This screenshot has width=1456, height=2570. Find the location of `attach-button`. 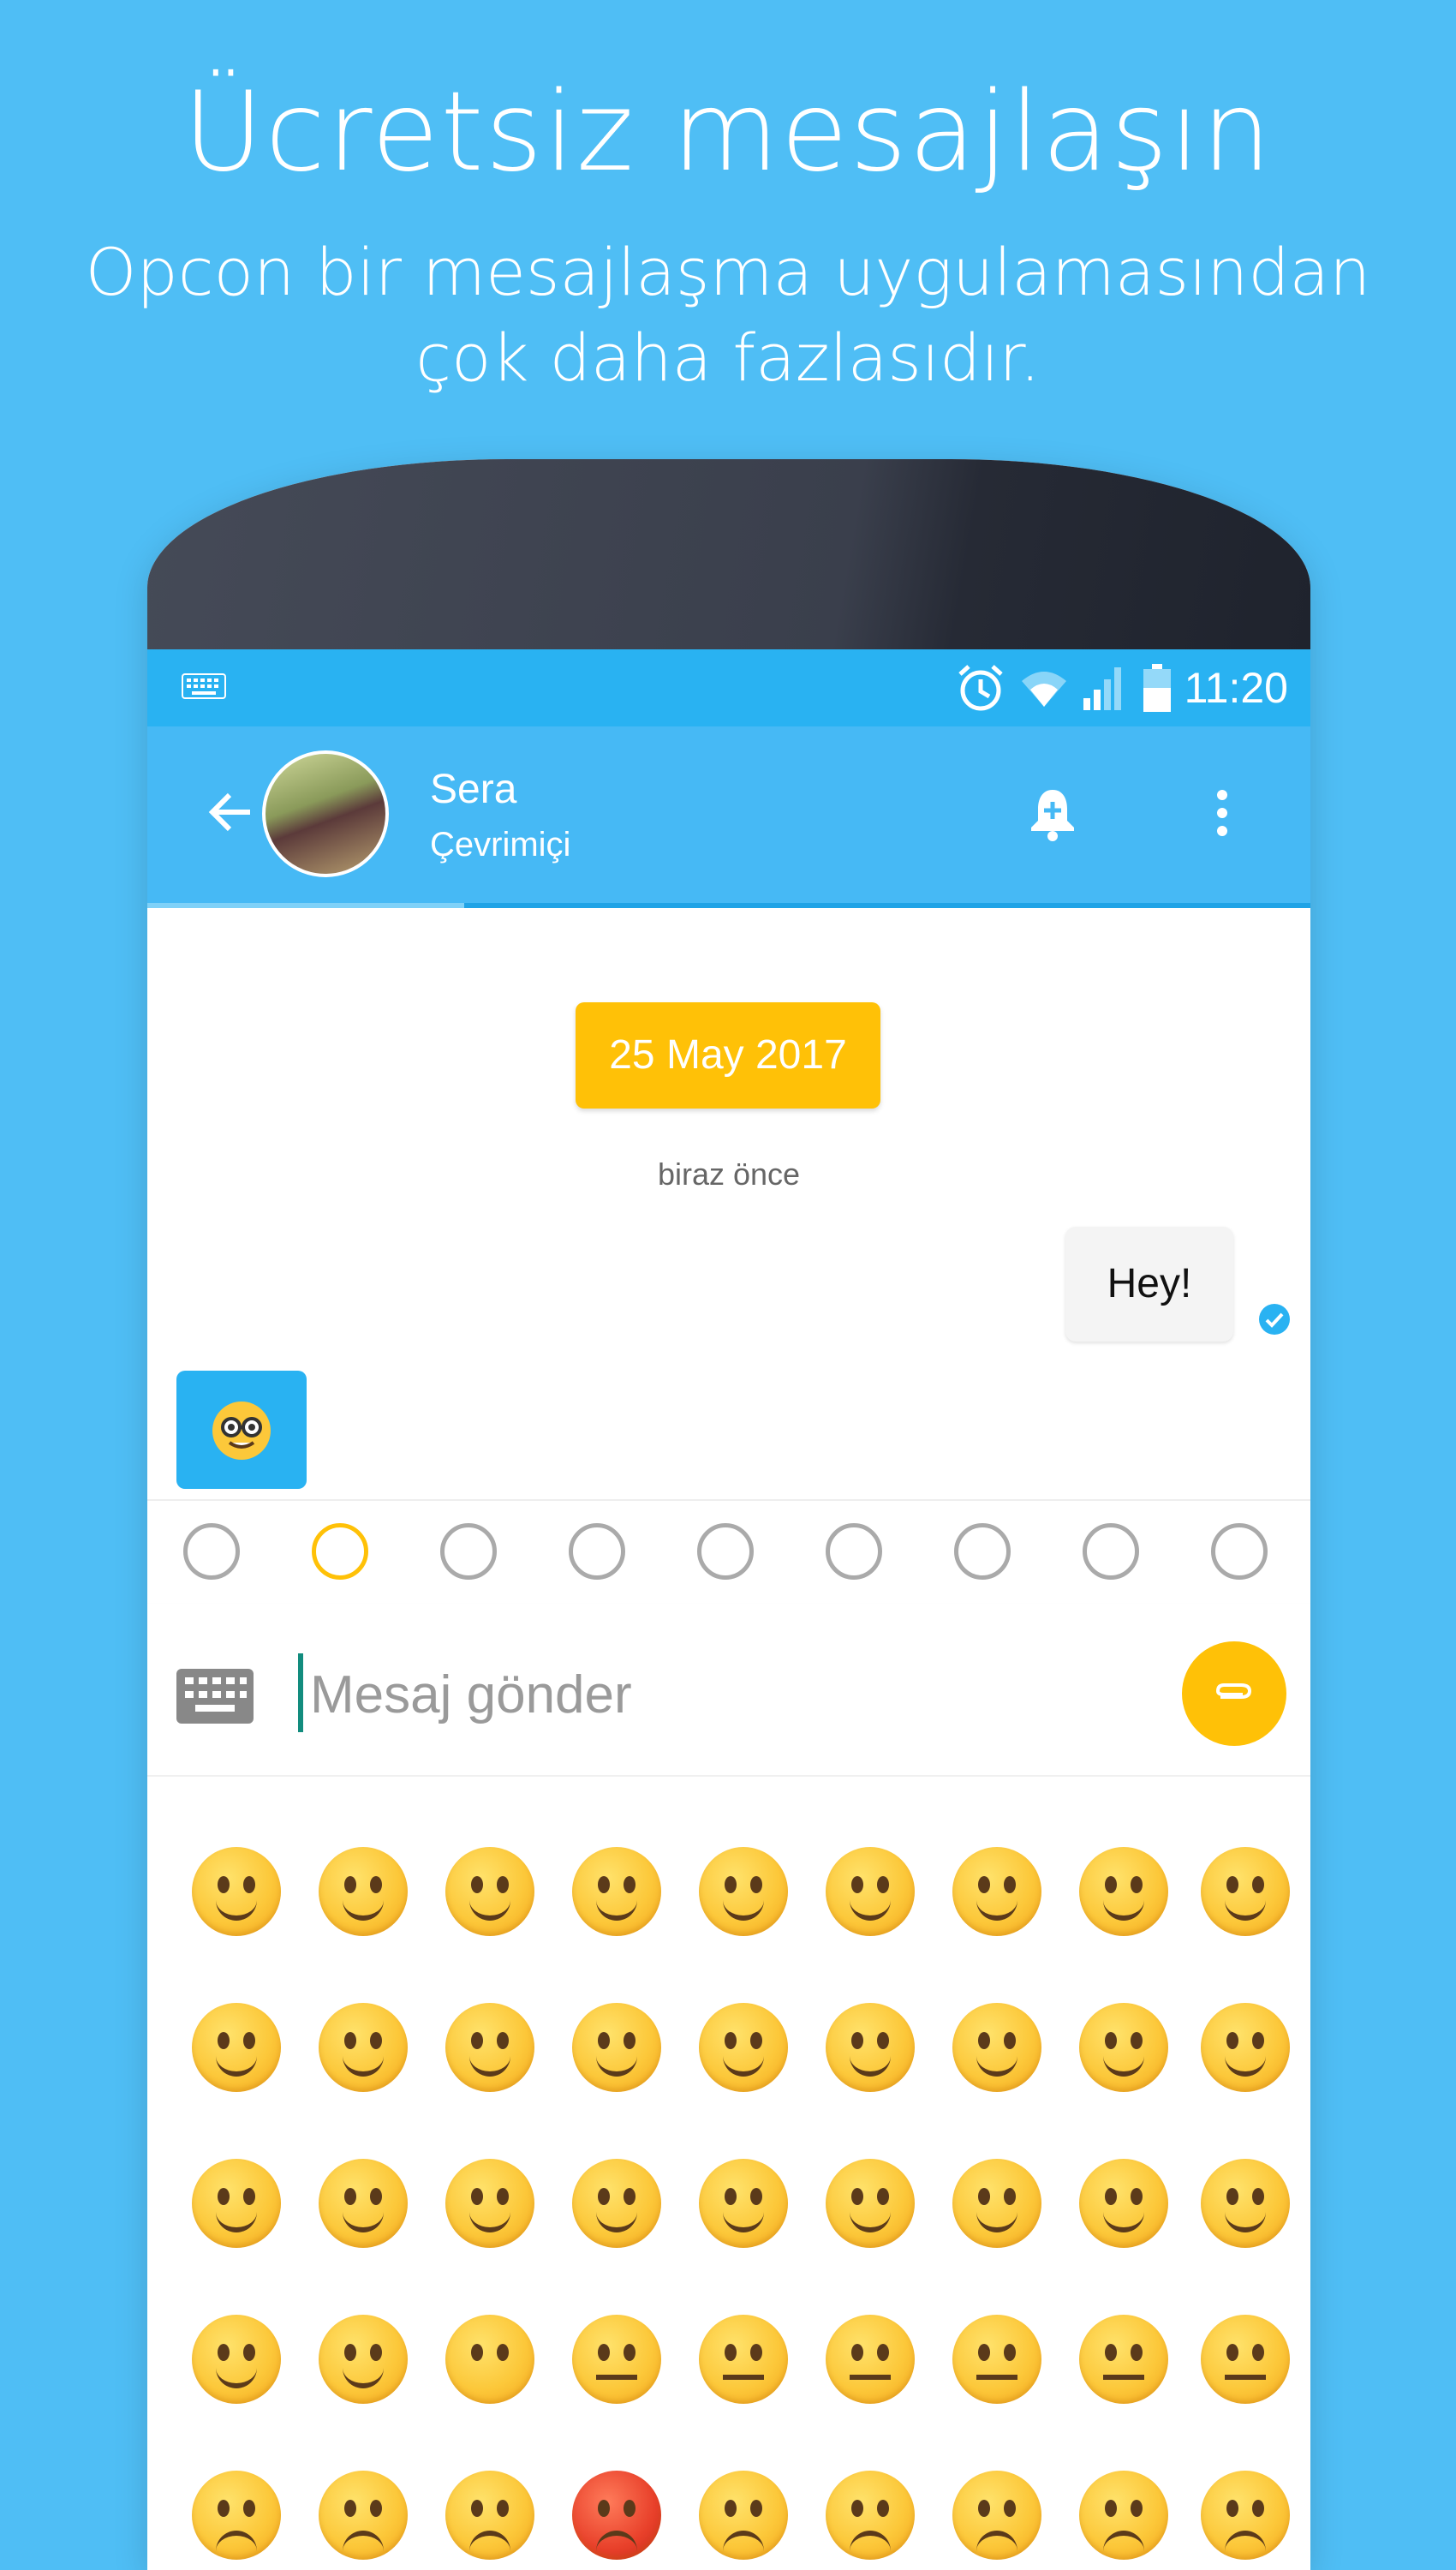

attach-button is located at coordinates (1234, 1694).